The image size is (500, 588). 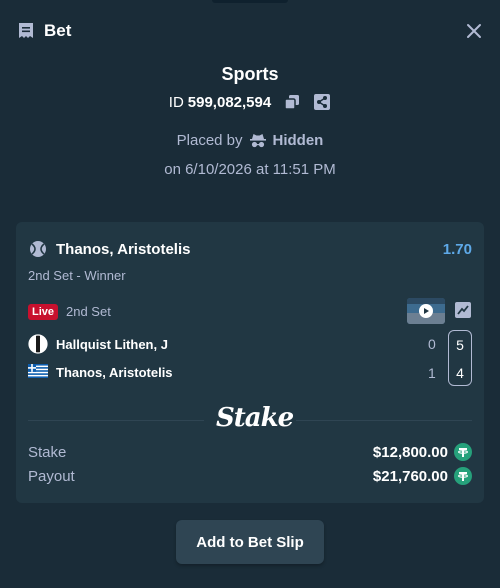 I want to click on placed-by-label: Placed by, so click(x=209, y=140).